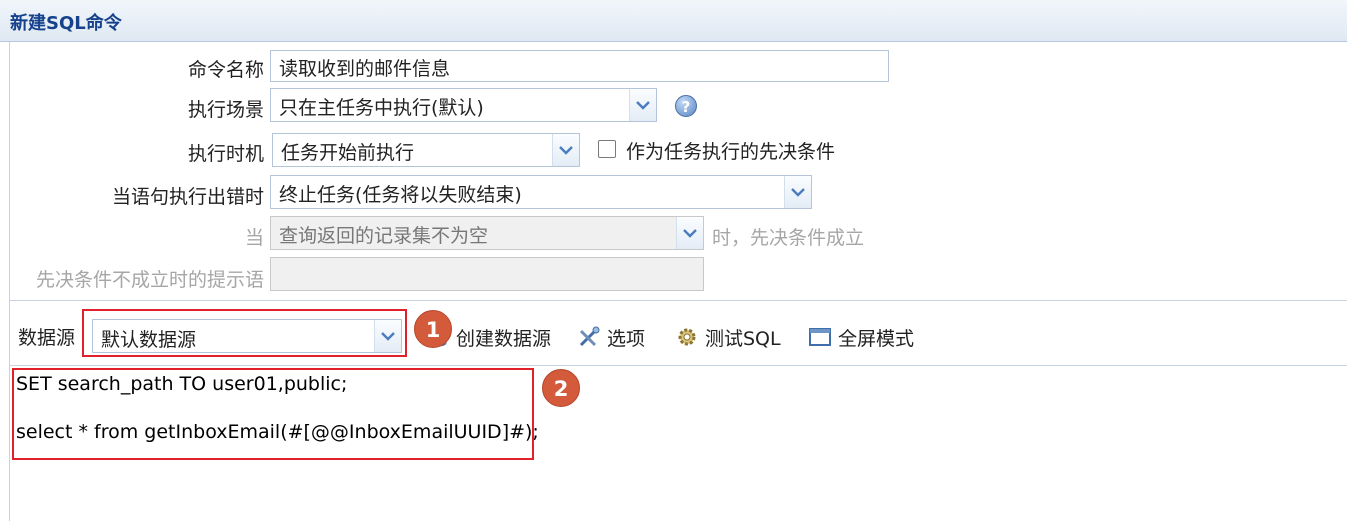 The width and height of the screenshot is (1347, 521). What do you see at coordinates (607, 149) in the screenshot?
I see `precondition-checkbox` at bounding box center [607, 149].